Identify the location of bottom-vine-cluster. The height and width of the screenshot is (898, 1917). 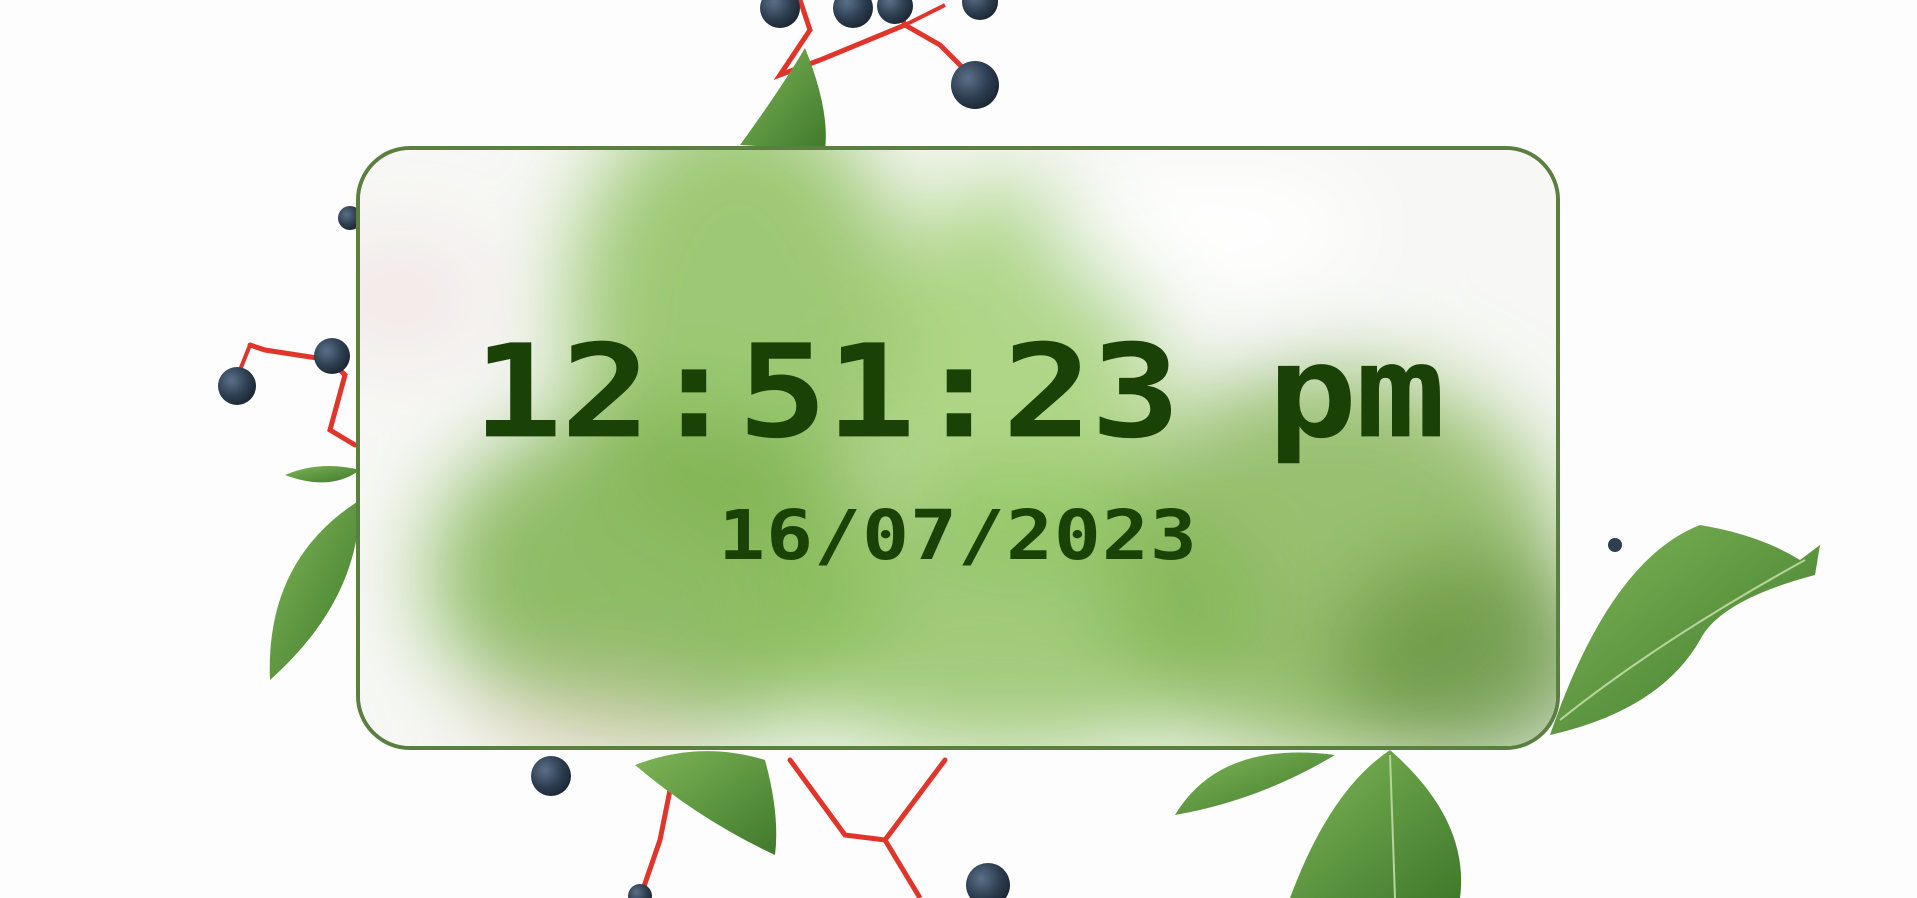
(770, 824).